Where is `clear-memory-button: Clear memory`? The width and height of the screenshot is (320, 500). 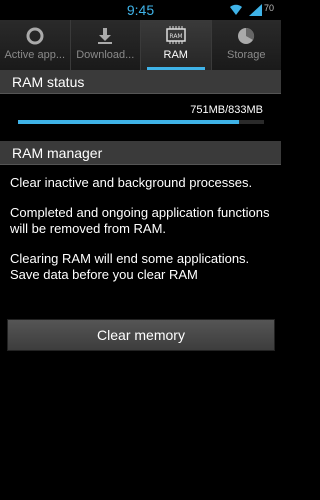
clear-memory-button: Clear memory is located at coordinates (141, 335).